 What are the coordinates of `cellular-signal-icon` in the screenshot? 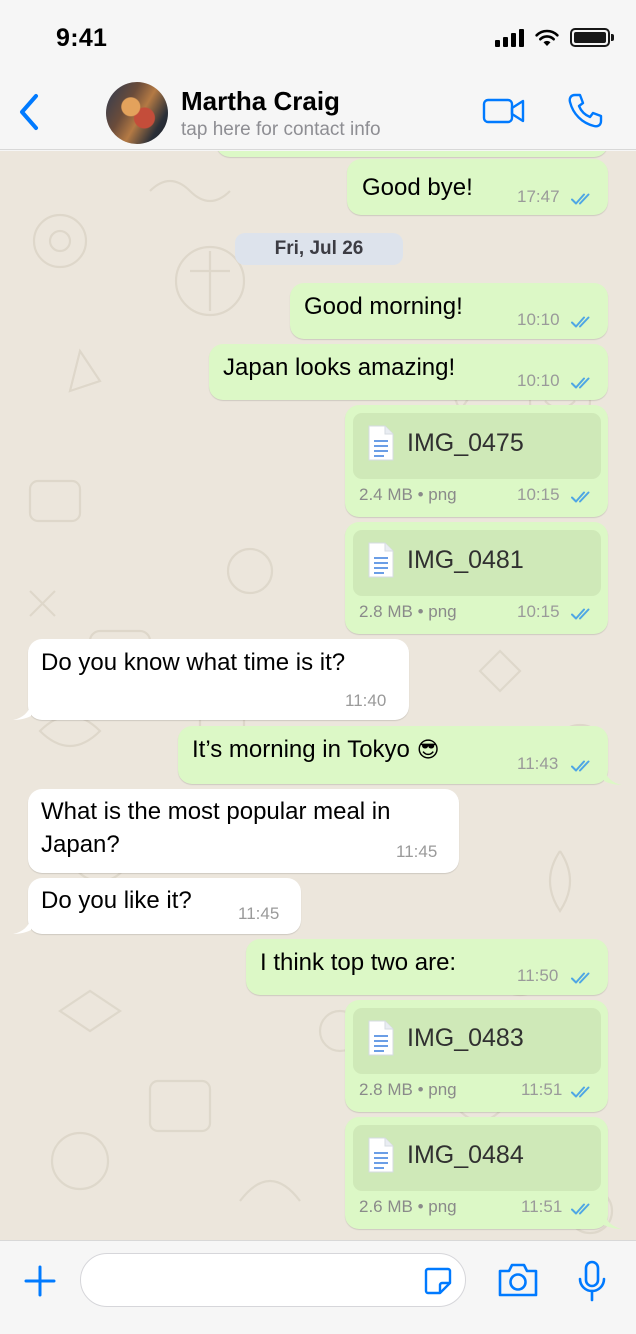 It's located at (509, 37).